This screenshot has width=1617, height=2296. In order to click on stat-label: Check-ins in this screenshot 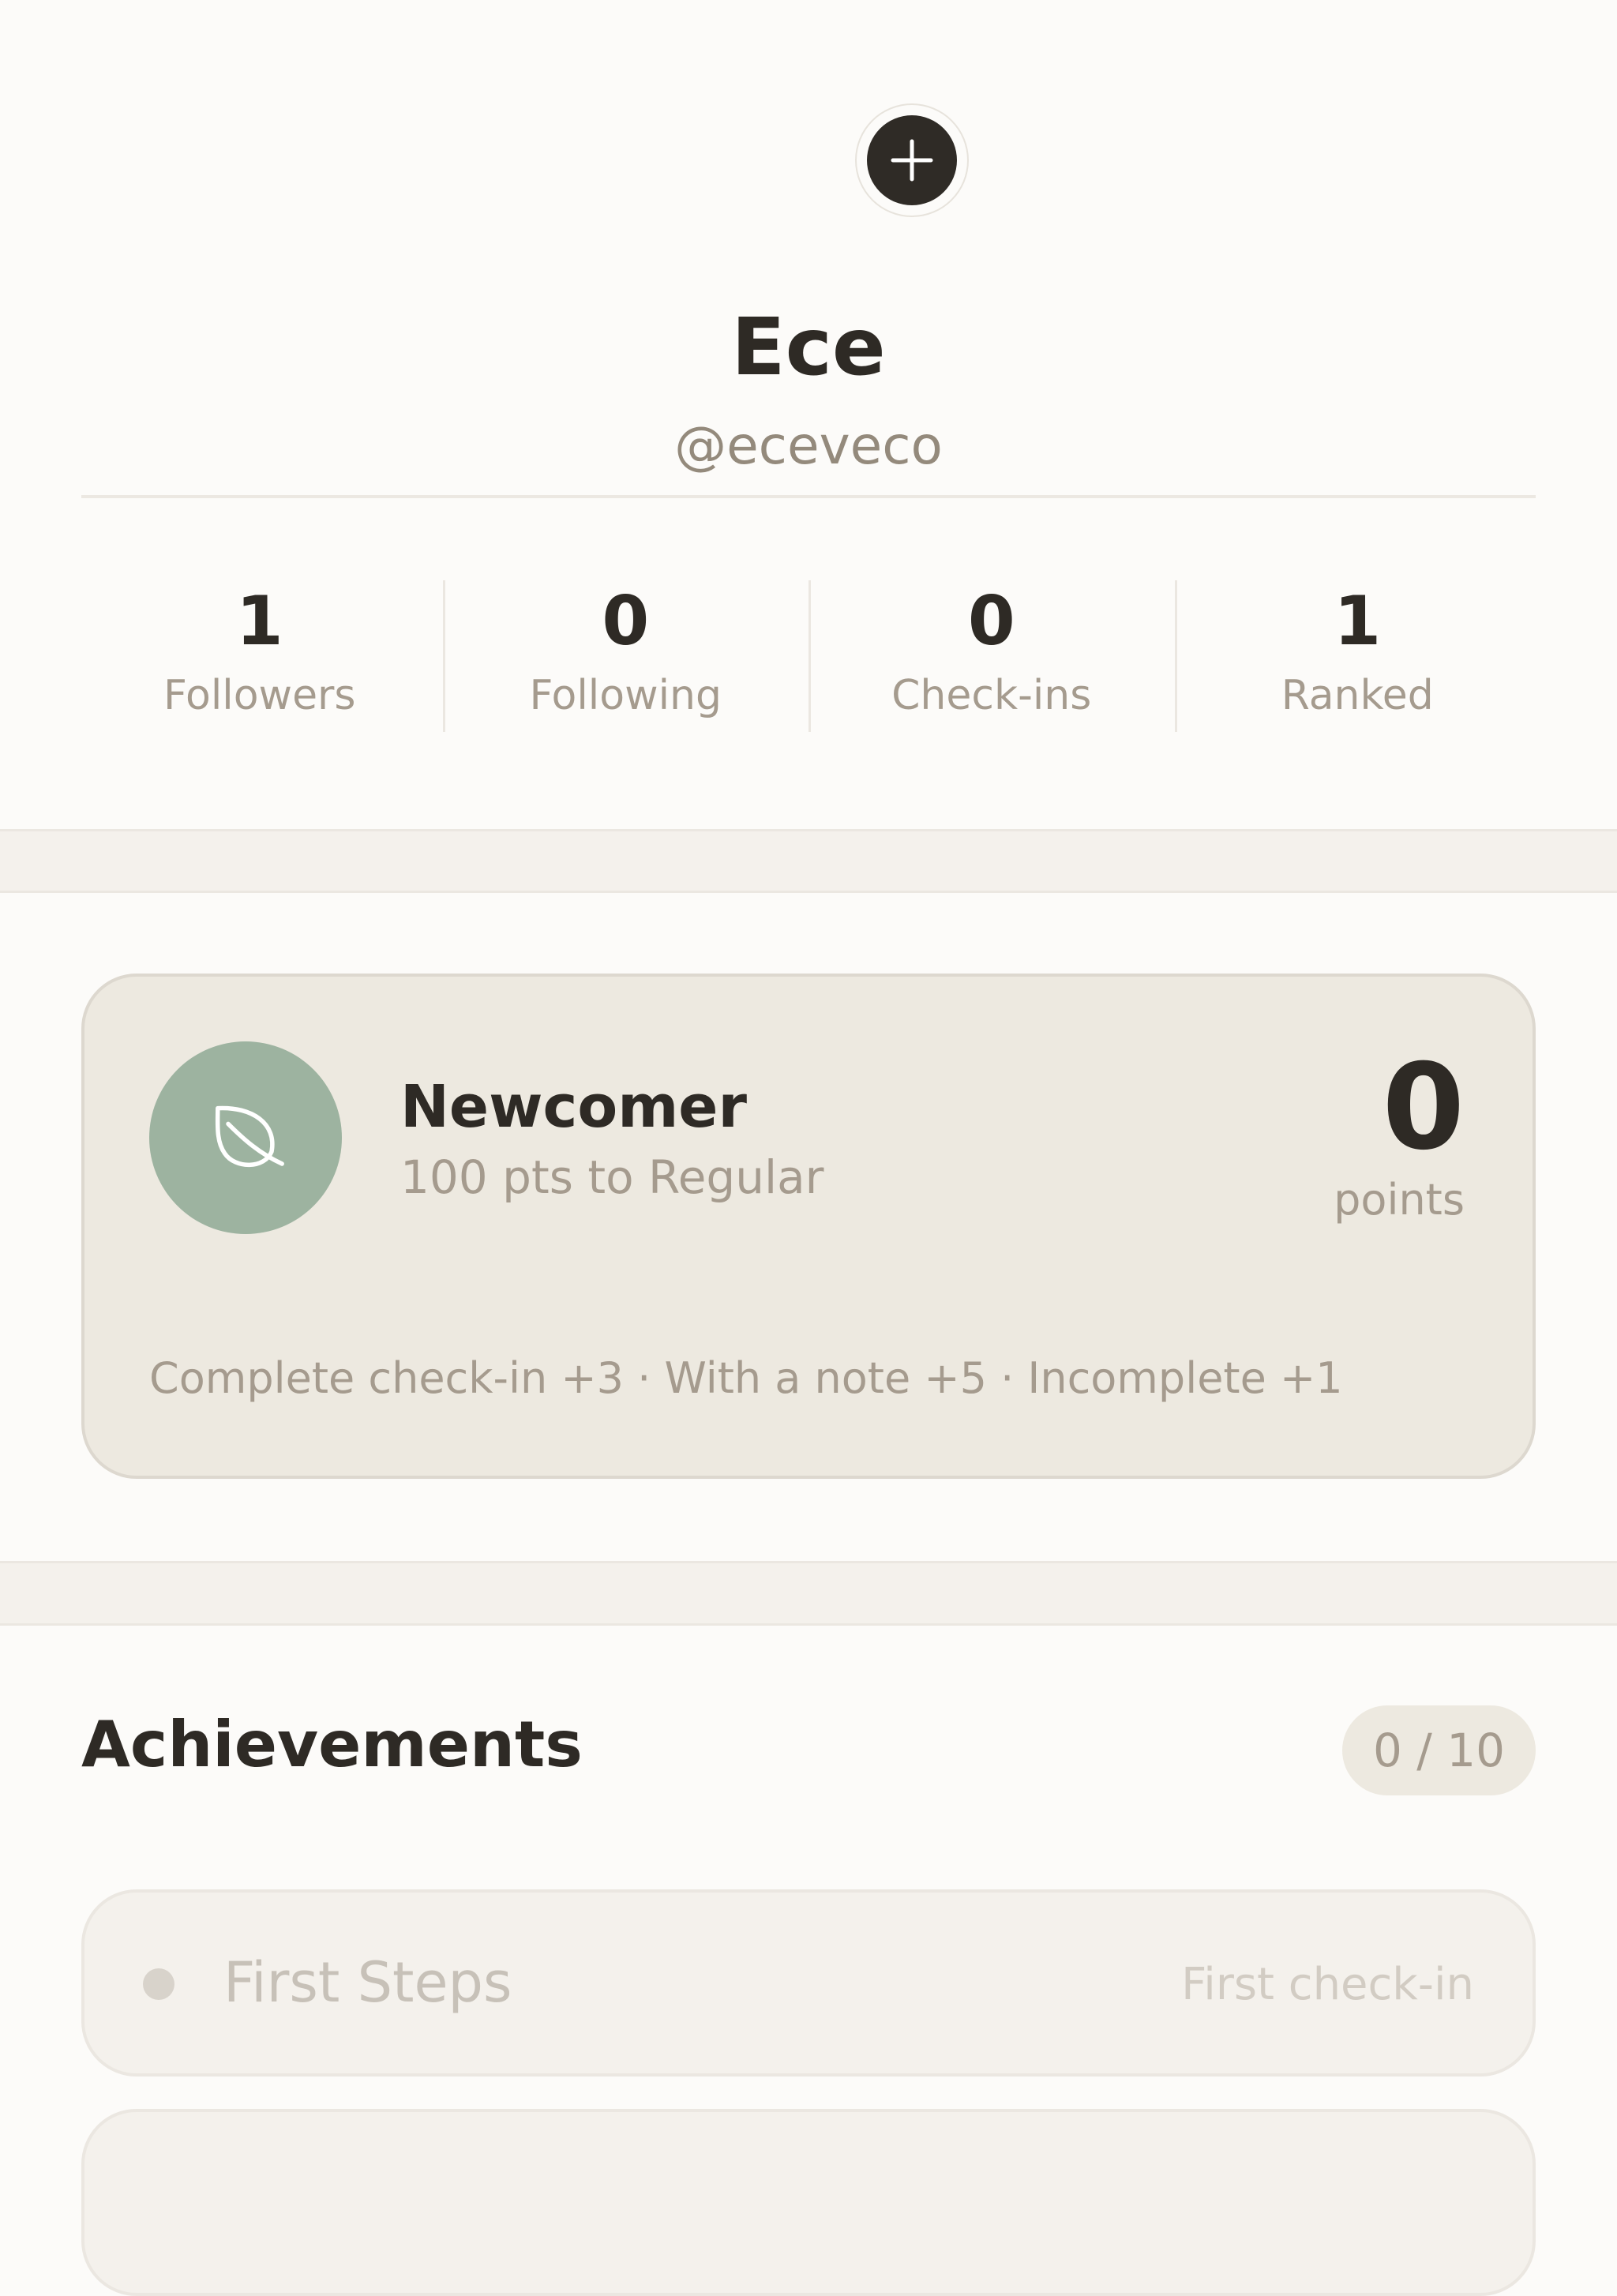, I will do `click(992, 695)`.